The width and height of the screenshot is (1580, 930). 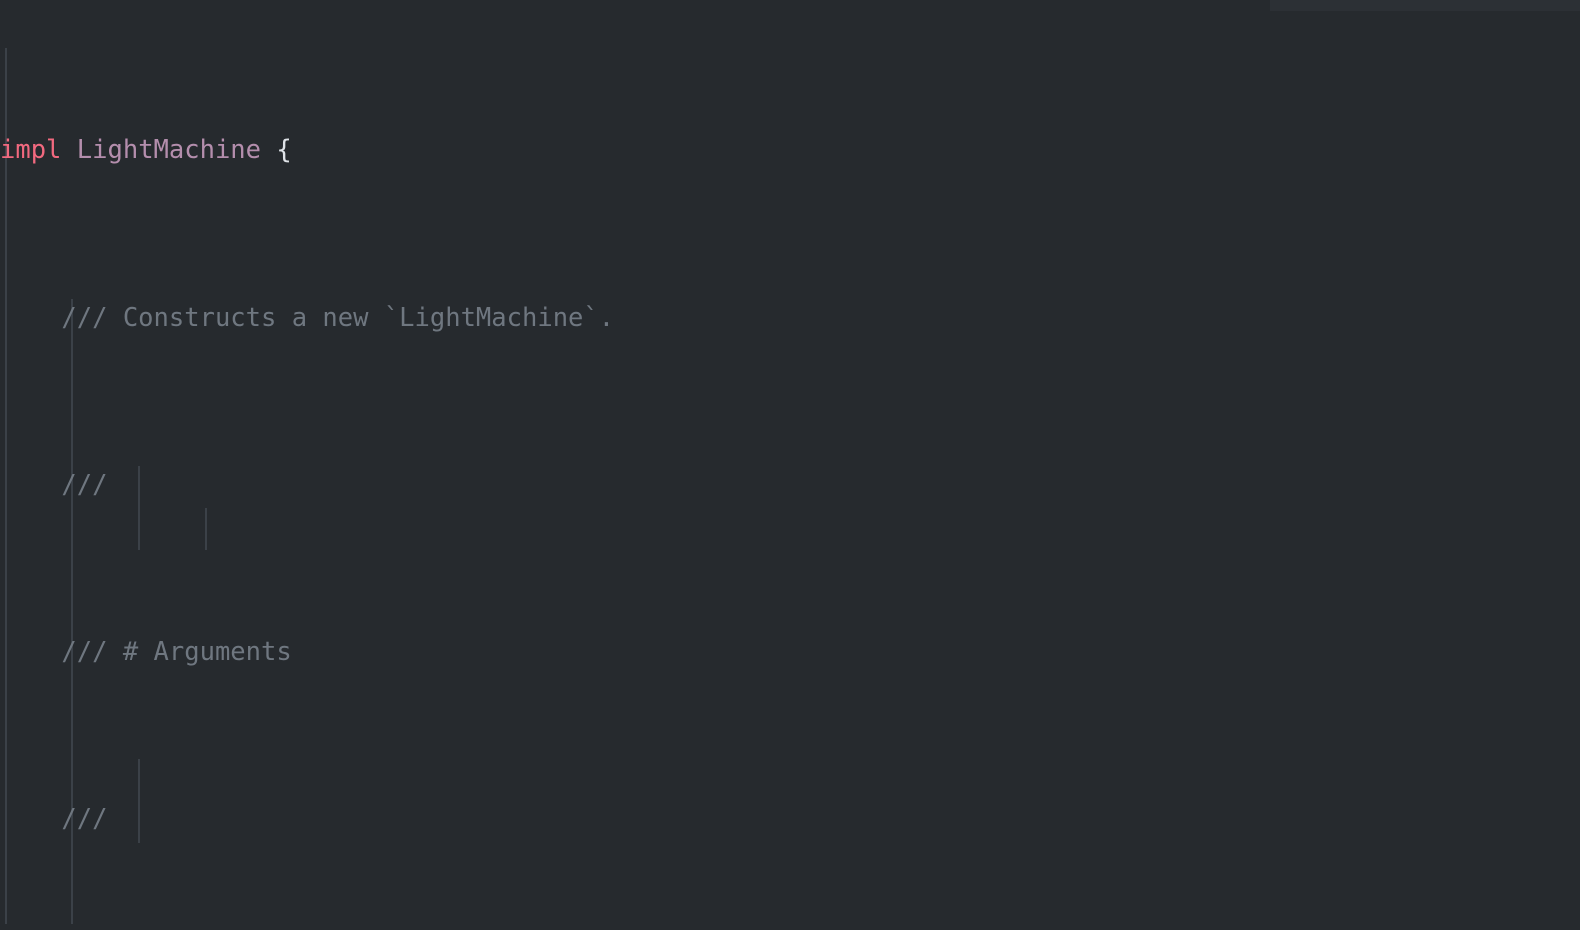 What do you see at coordinates (790, 151) in the screenshot?
I see `code-line-1: impl LightMachine {` at bounding box center [790, 151].